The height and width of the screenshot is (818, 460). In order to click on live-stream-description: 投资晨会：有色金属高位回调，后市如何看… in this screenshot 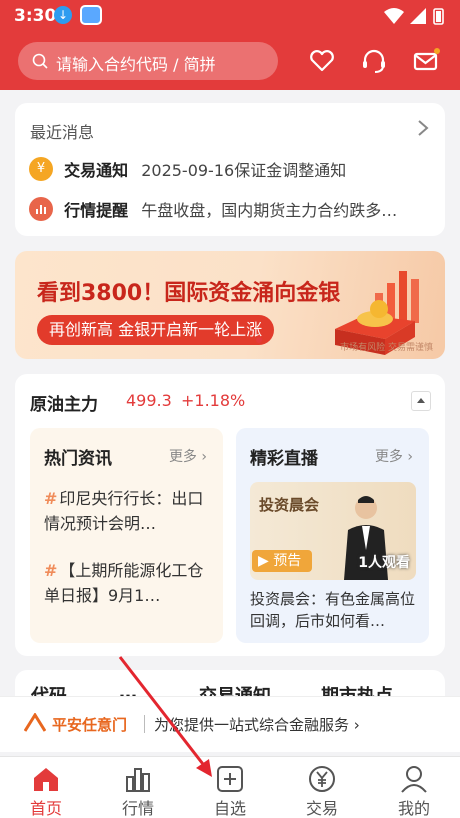, I will do `click(335, 610)`.